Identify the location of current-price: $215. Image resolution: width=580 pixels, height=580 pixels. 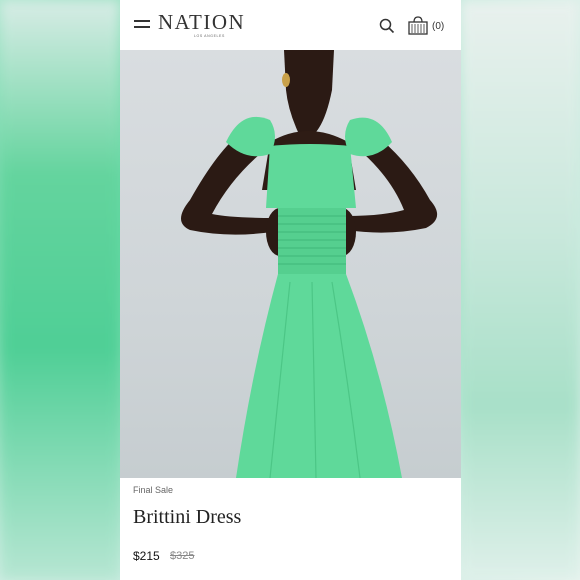
(146, 556).